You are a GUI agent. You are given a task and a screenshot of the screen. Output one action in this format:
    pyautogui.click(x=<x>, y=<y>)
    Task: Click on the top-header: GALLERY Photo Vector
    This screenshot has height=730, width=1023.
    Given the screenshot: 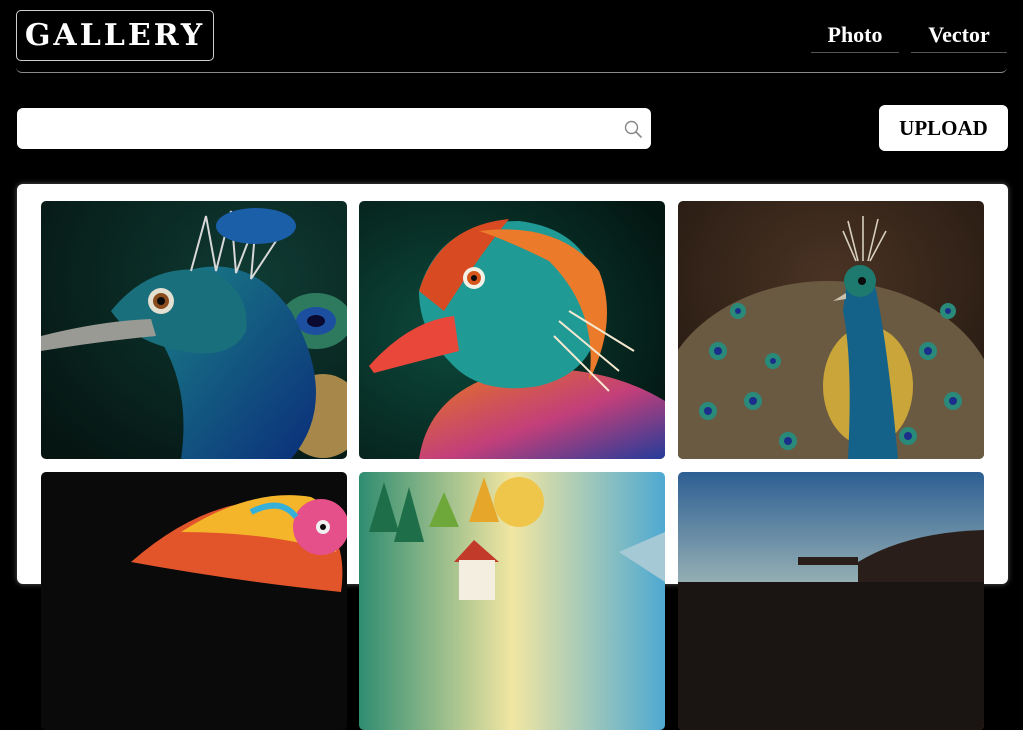 What is the action you would take?
    pyautogui.click(x=511, y=41)
    